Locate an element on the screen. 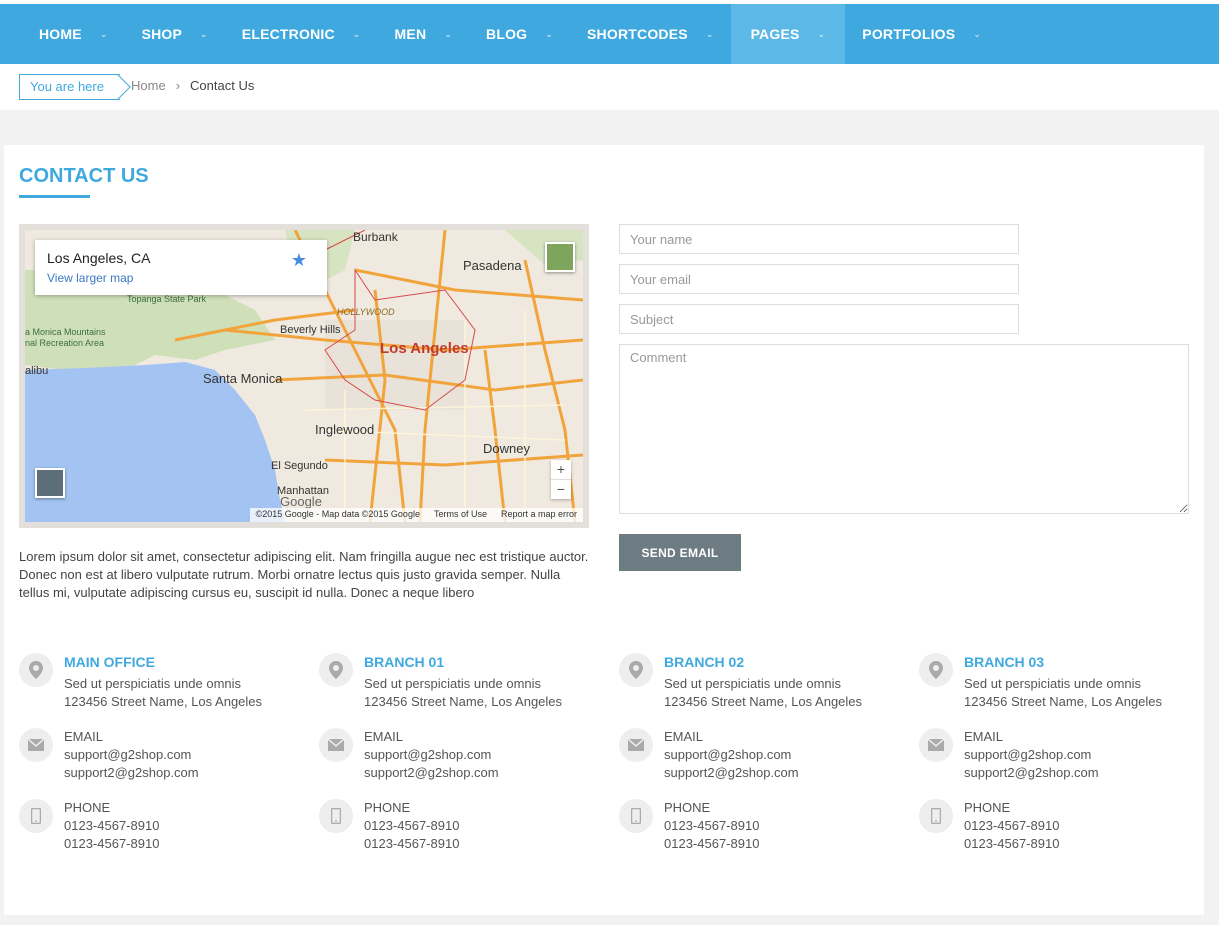  nav-label: SHOP is located at coordinates (162, 34).